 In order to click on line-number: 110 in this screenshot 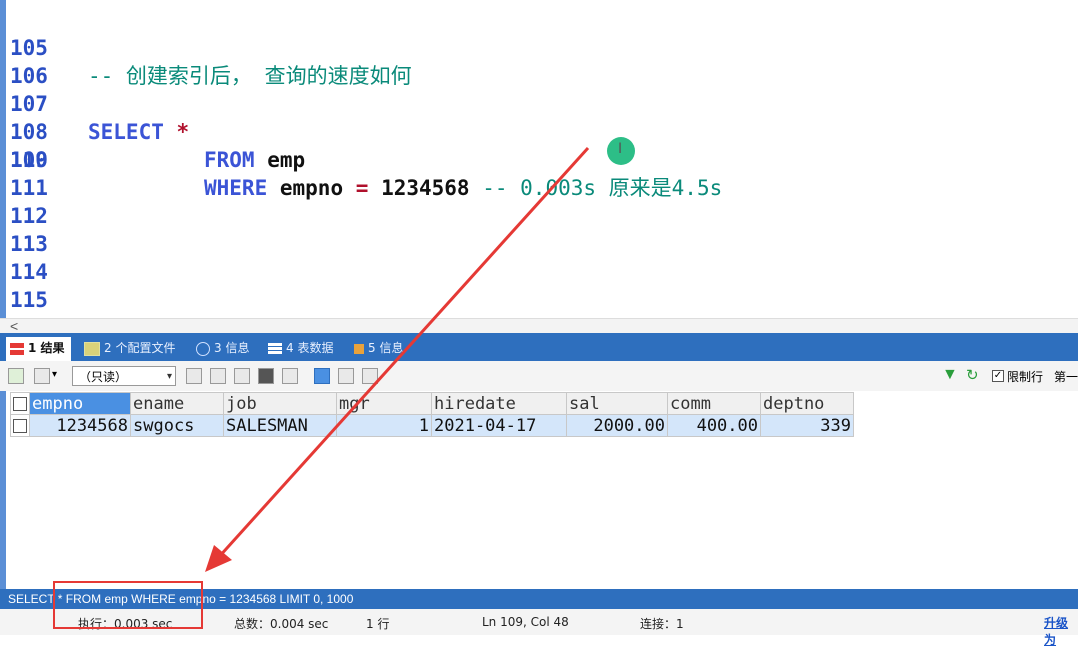, I will do `click(29, 160)`.